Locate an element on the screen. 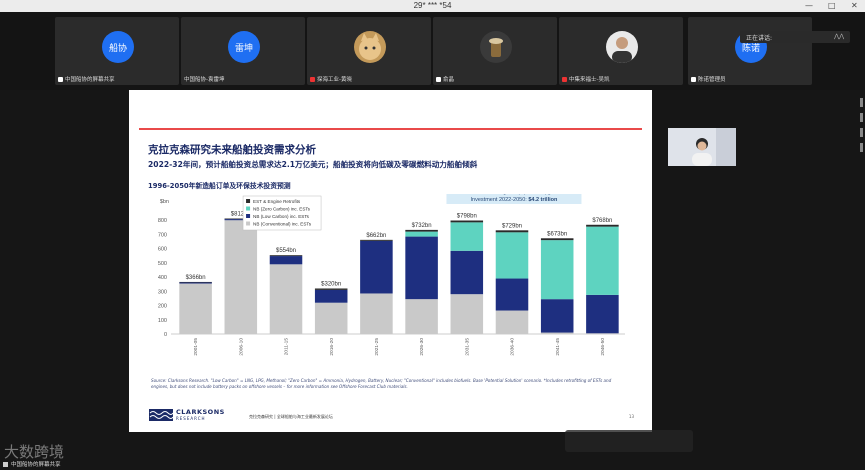  slide-title: 克拉克森研究未来船舶投资需求分析 is located at coordinates (232, 150).